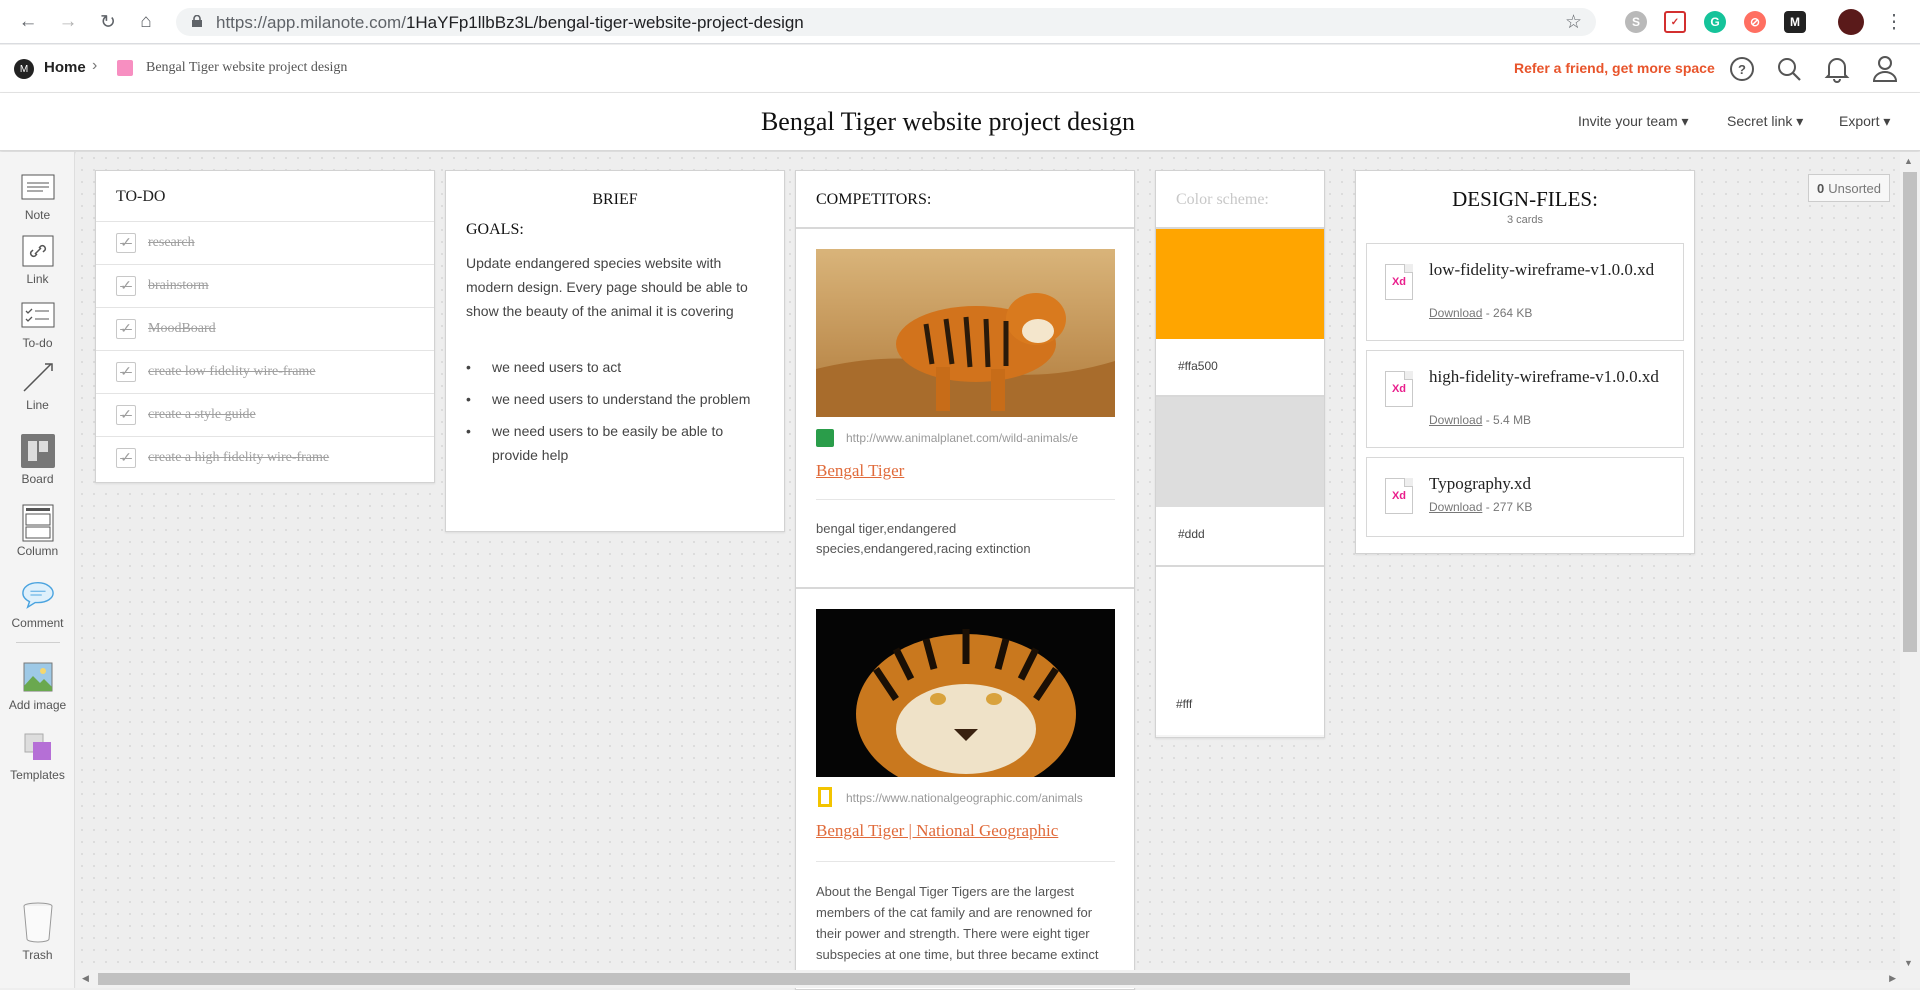 The height and width of the screenshot is (990, 1920). Describe the element at coordinates (37, 460) in the screenshot. I see `board-tool: Board` at that location.